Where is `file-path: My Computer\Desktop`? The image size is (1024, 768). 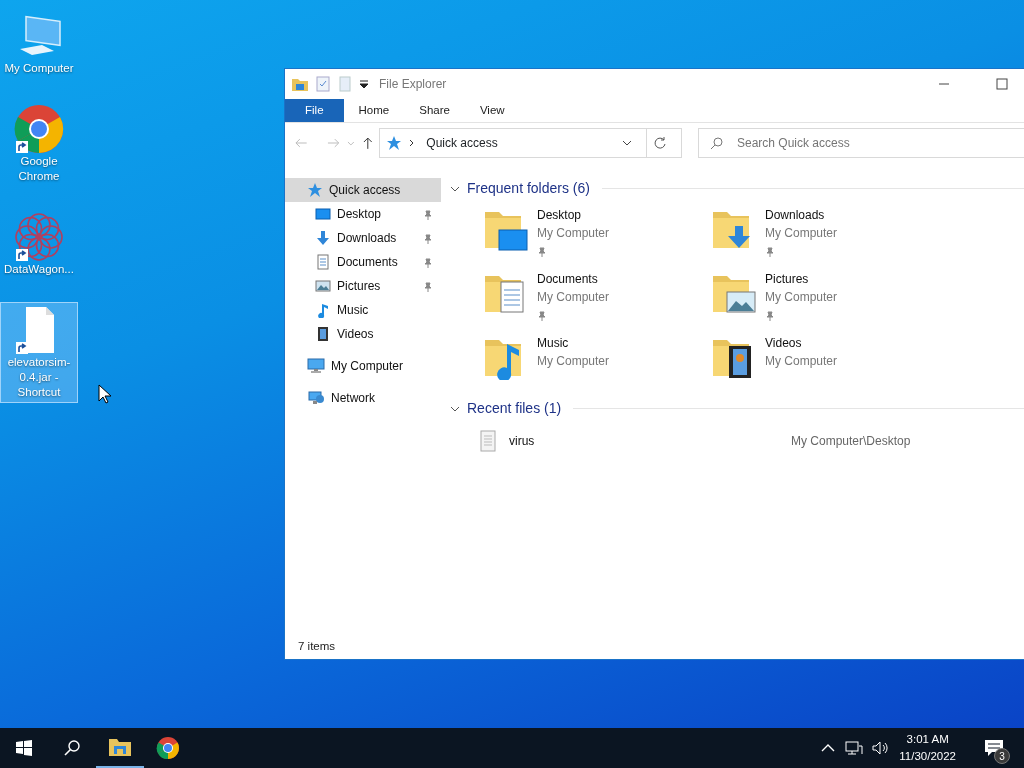 file-path: My Computer\Desktop is located at coordinates (851, 441).